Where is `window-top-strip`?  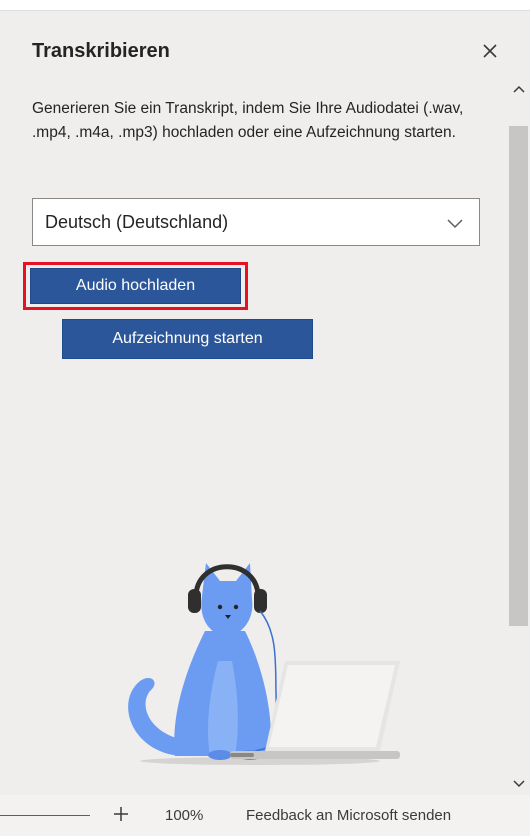 window-top-strip is located at coordinates (265, 5).